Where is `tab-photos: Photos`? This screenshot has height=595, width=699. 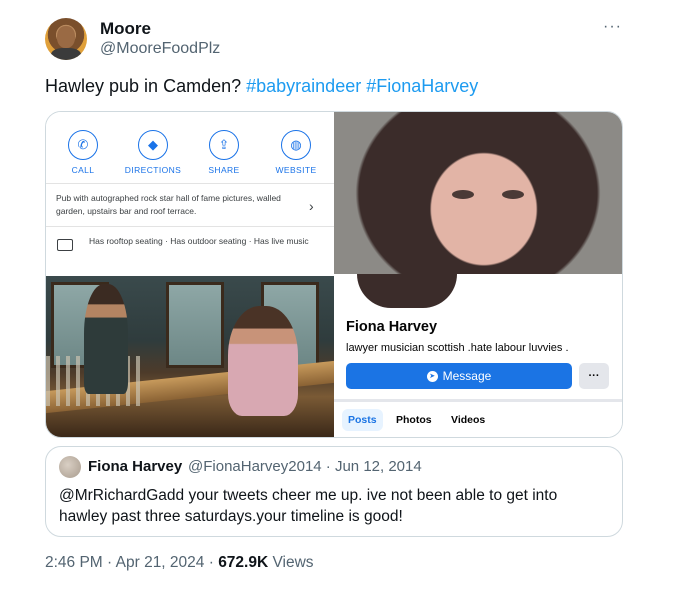 tab-photos: Photos is located at coordinates (414, 420).